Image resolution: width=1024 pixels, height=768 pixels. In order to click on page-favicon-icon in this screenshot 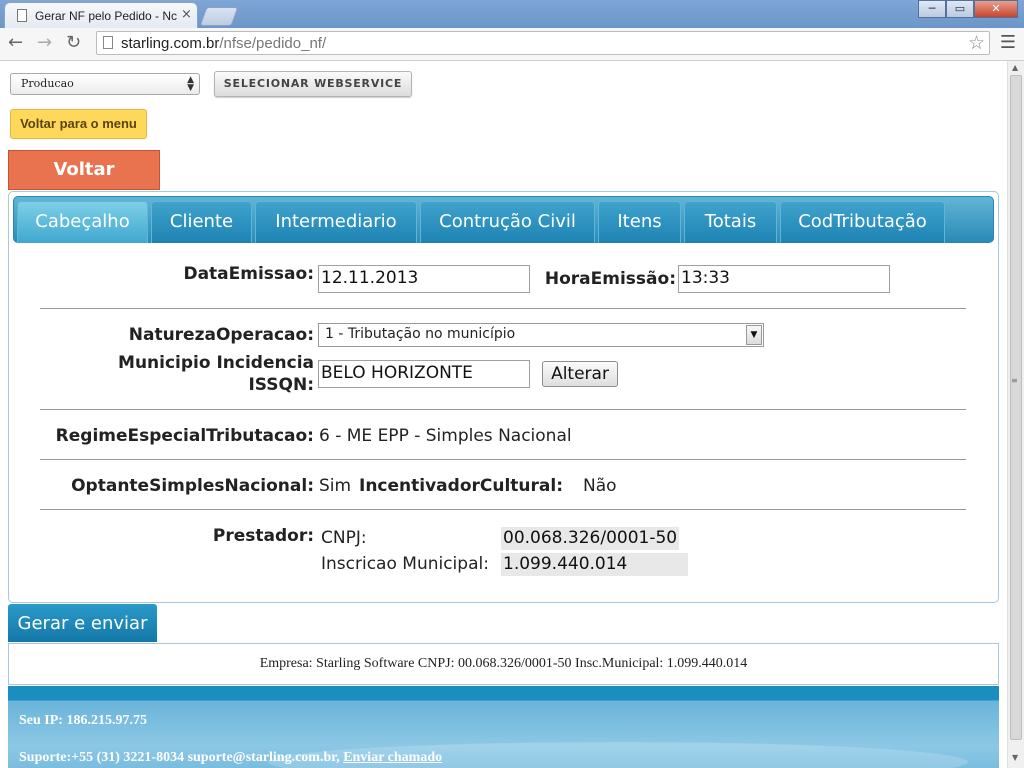, I will do `click(22, 15)`.